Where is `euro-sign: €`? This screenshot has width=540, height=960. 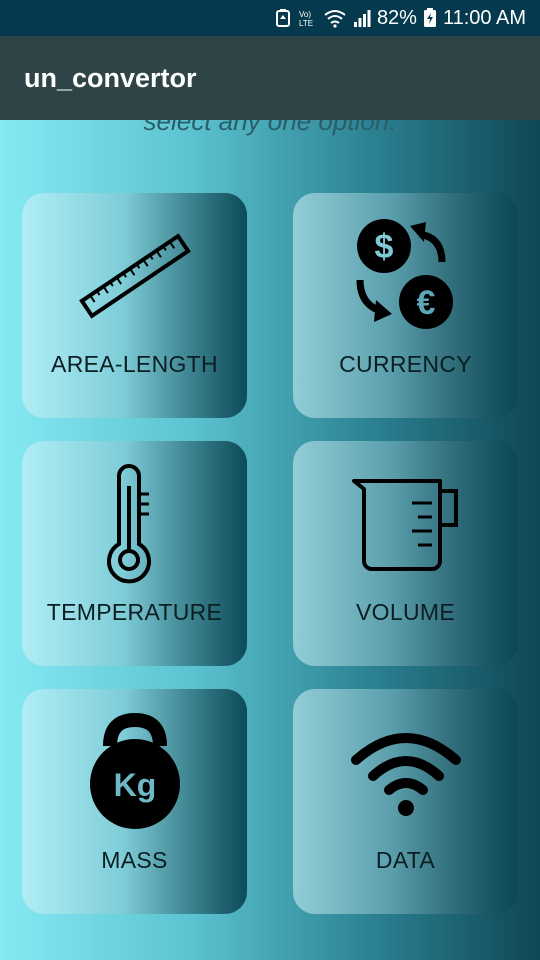 euro-sign: € is located at coordinates (425, 303).